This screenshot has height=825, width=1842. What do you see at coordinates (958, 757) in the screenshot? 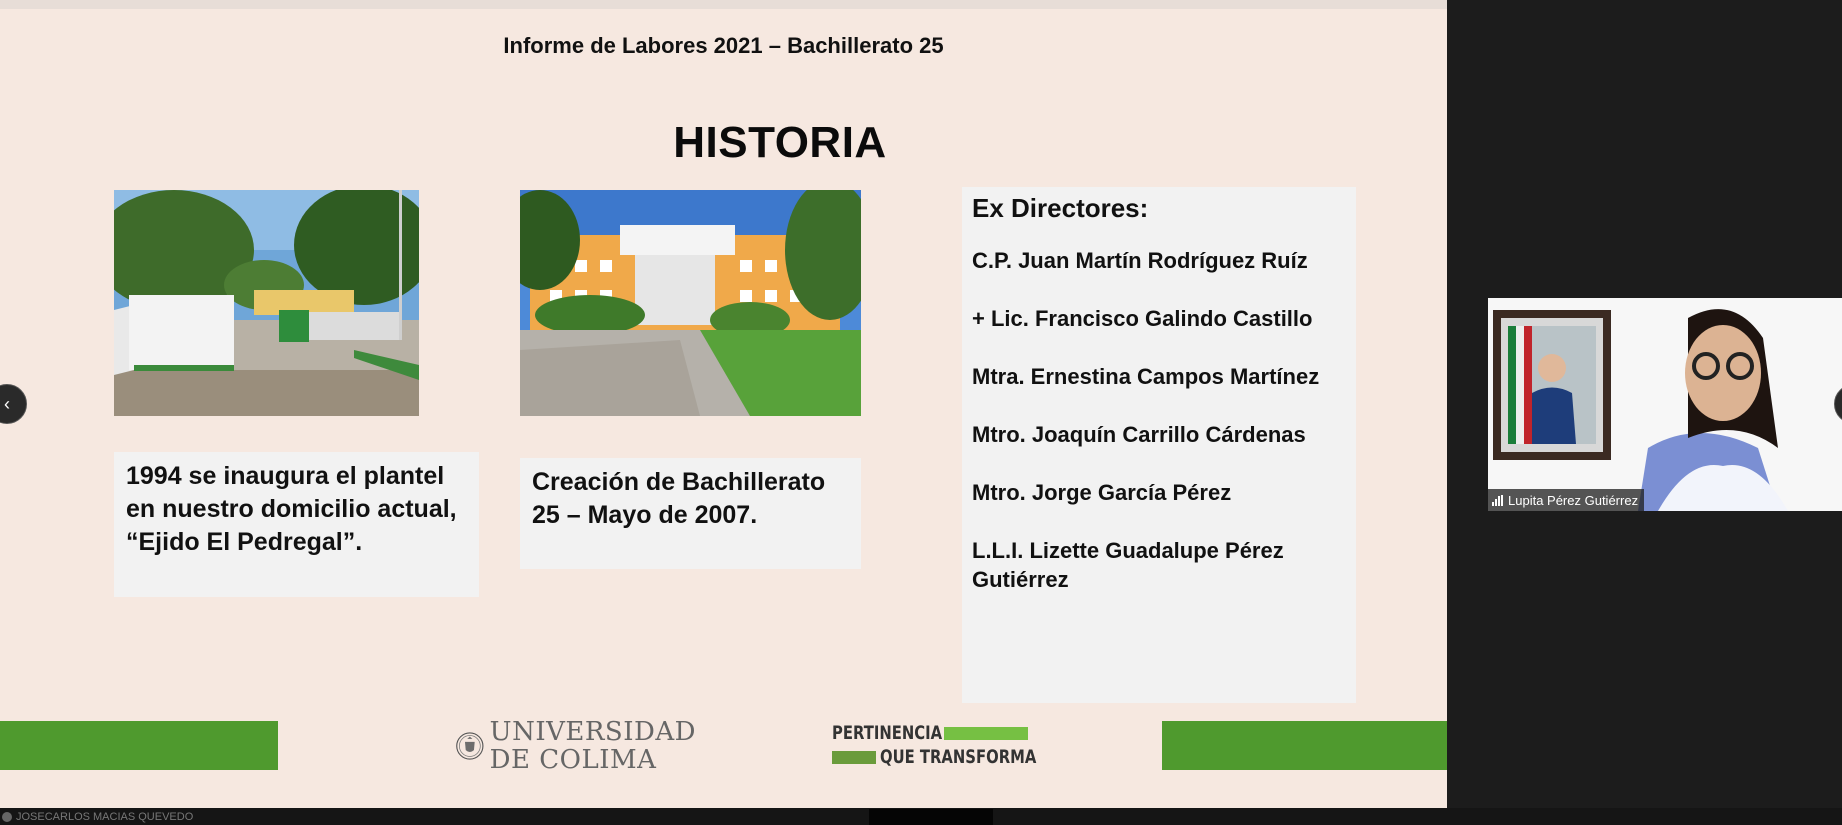
I see `slogan-line2: QUE TRANSFORMA` at bounding box center [958, 757].